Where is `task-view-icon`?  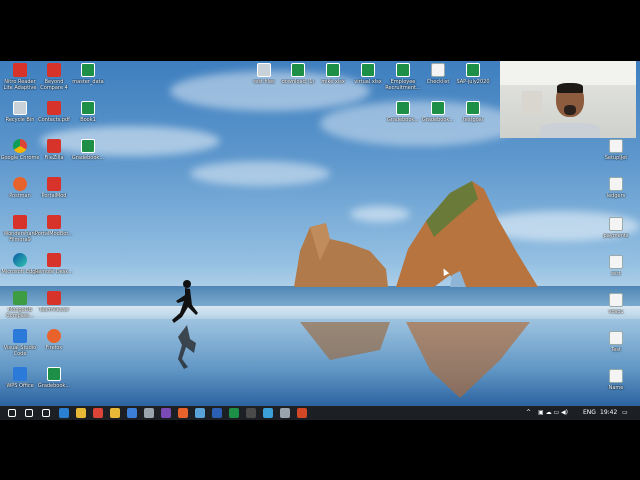
task-view-icon is located at coordinates (46, 413).